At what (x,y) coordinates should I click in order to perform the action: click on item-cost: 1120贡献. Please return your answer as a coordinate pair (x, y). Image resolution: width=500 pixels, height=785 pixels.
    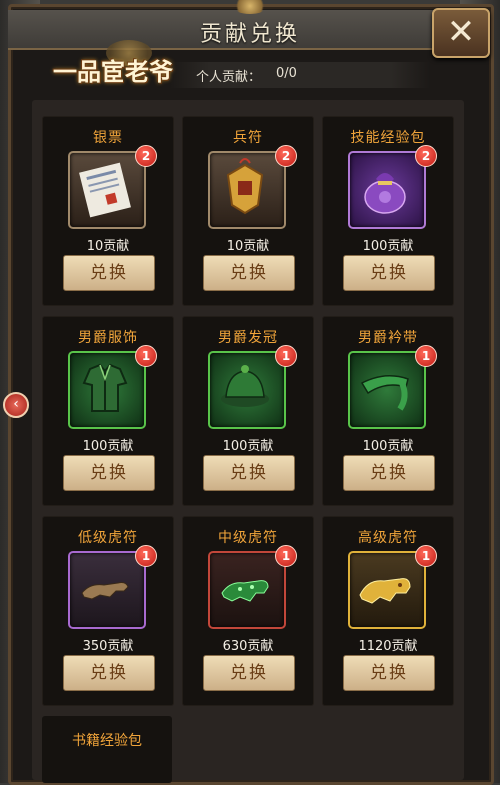
    Looking at the image, I should click on (388, 646).